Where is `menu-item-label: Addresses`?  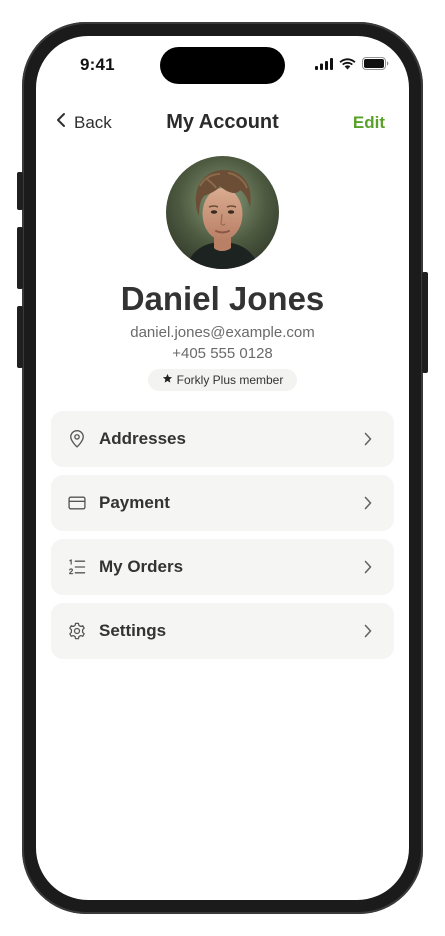
menu-item-label: Addresses is located at coordinates (142, 438).